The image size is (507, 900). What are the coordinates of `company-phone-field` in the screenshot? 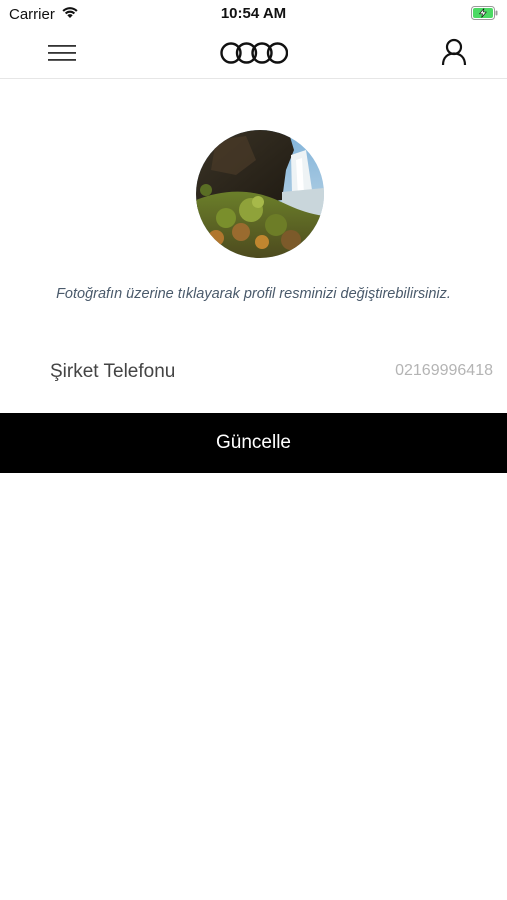 It's located at (393, 371).